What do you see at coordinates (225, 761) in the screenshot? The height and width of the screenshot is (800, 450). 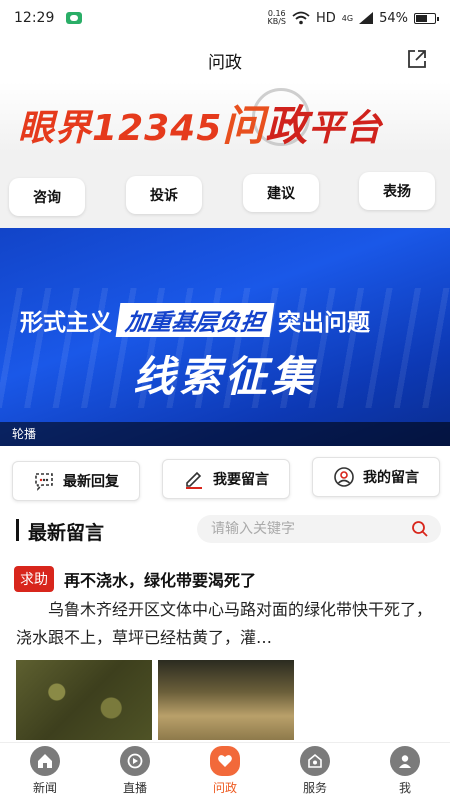 I see `heart-icon` at bounding box center [225, 761].